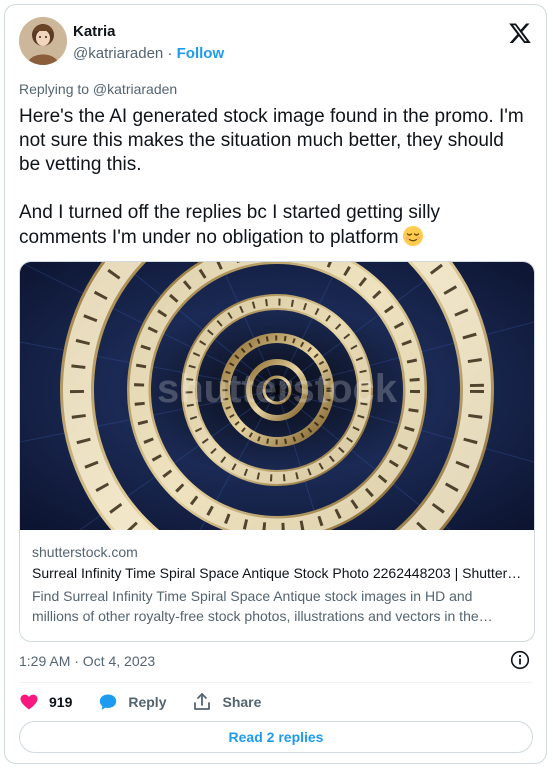 This screenshot has width=553, height=769. I want to click on avatar, so click(43, 41).